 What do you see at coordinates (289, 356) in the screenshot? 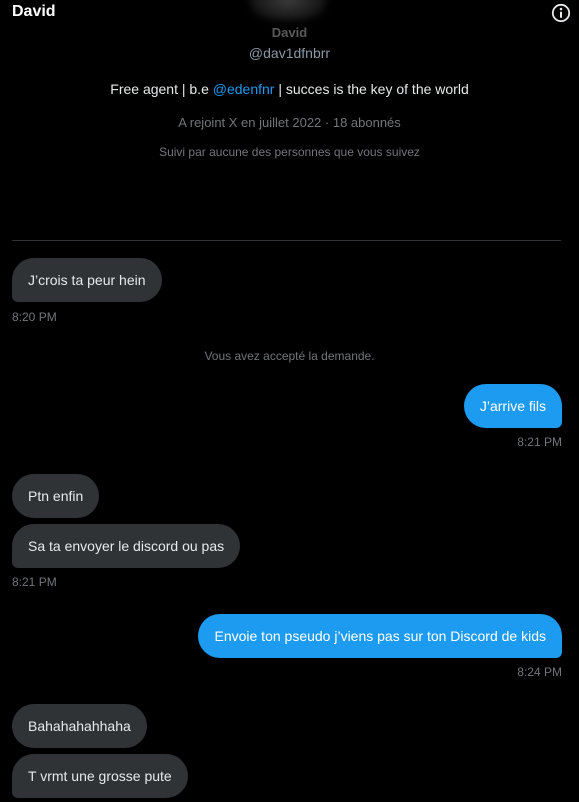
I see `system-message: Vous avez accepté la demande.` at bounding box center [289, 356].